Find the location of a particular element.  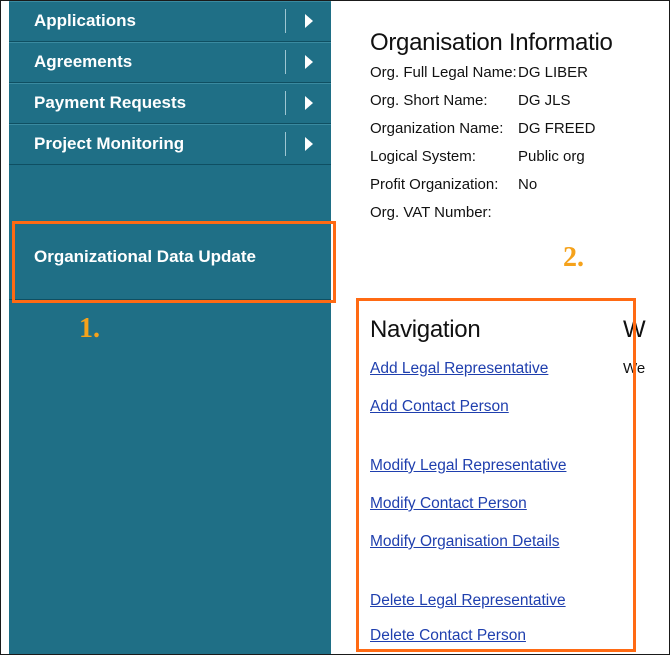

info-label: Org. VAT Number: is located at coordinates (431, 212).